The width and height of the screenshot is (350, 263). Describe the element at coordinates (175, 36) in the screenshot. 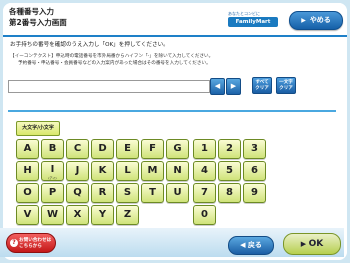

I see `header-divider` at that location.